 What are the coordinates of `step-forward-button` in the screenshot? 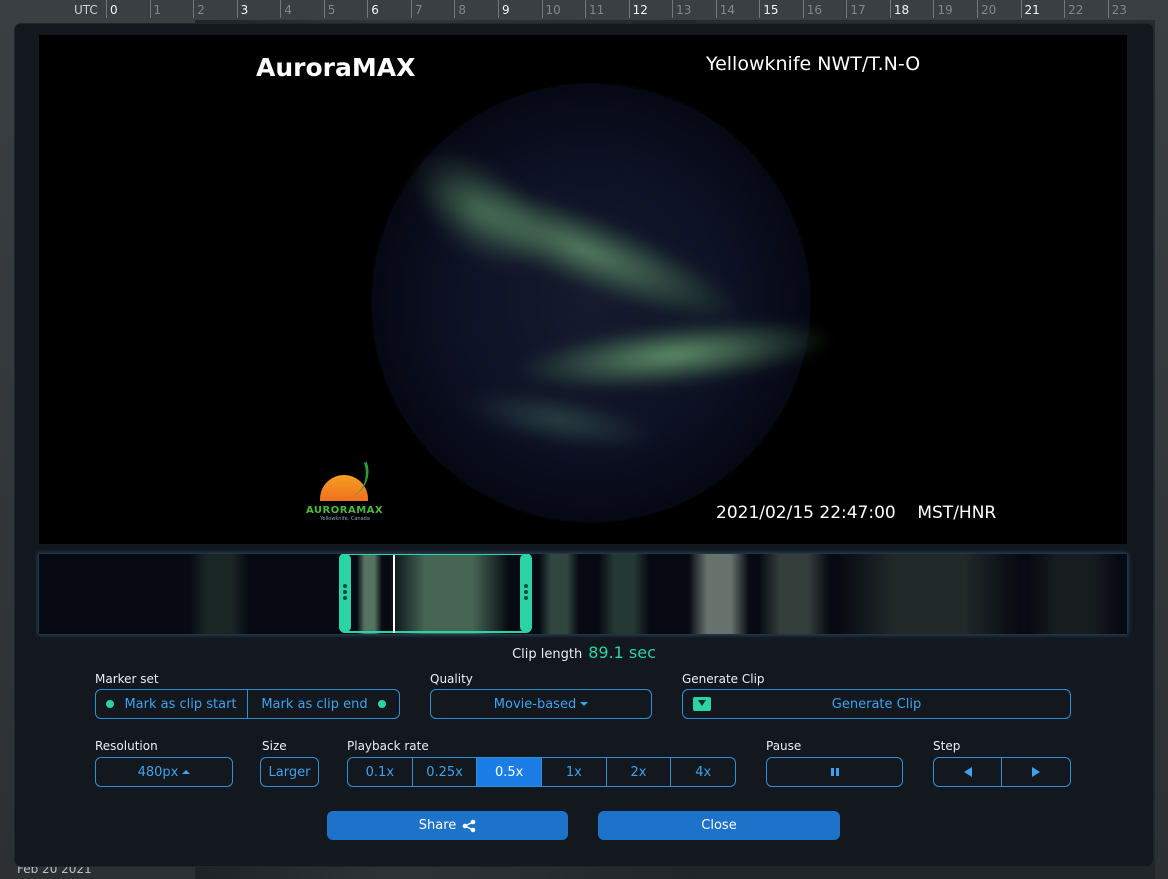 It's located at (1036, 772).